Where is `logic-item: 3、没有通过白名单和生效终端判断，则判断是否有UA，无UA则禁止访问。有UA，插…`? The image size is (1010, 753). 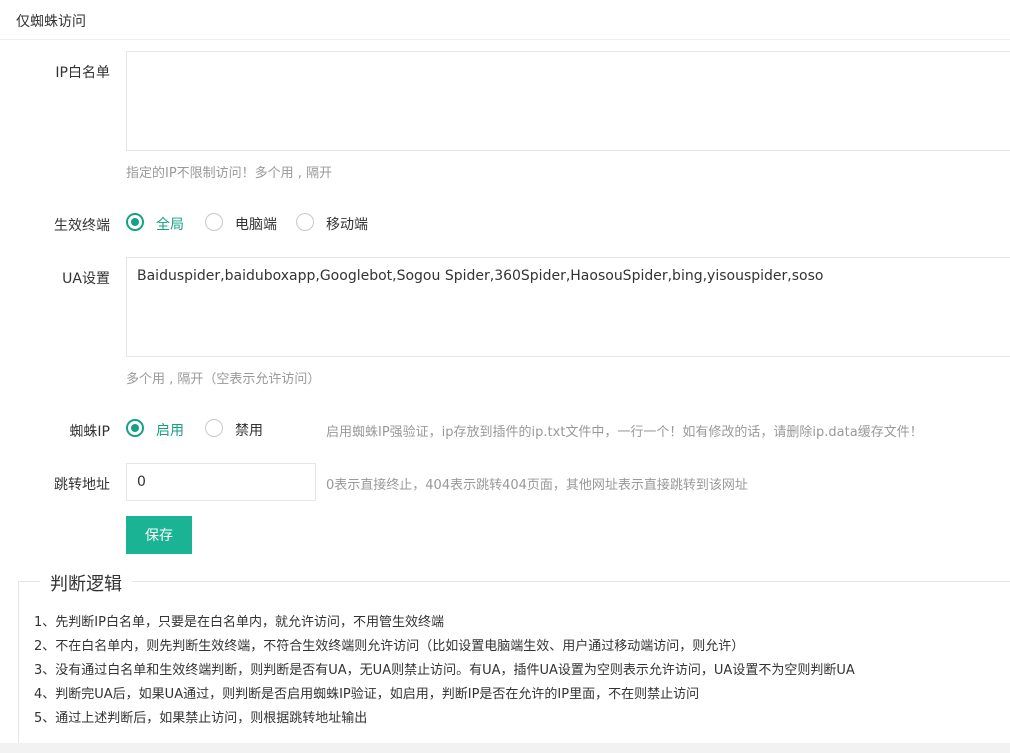 logic-item: 3、没有通过白名单和生效终端判断，则判断是否有UA，无UA则禁止访问。有UA，插… is located at coordinates (444, 670).